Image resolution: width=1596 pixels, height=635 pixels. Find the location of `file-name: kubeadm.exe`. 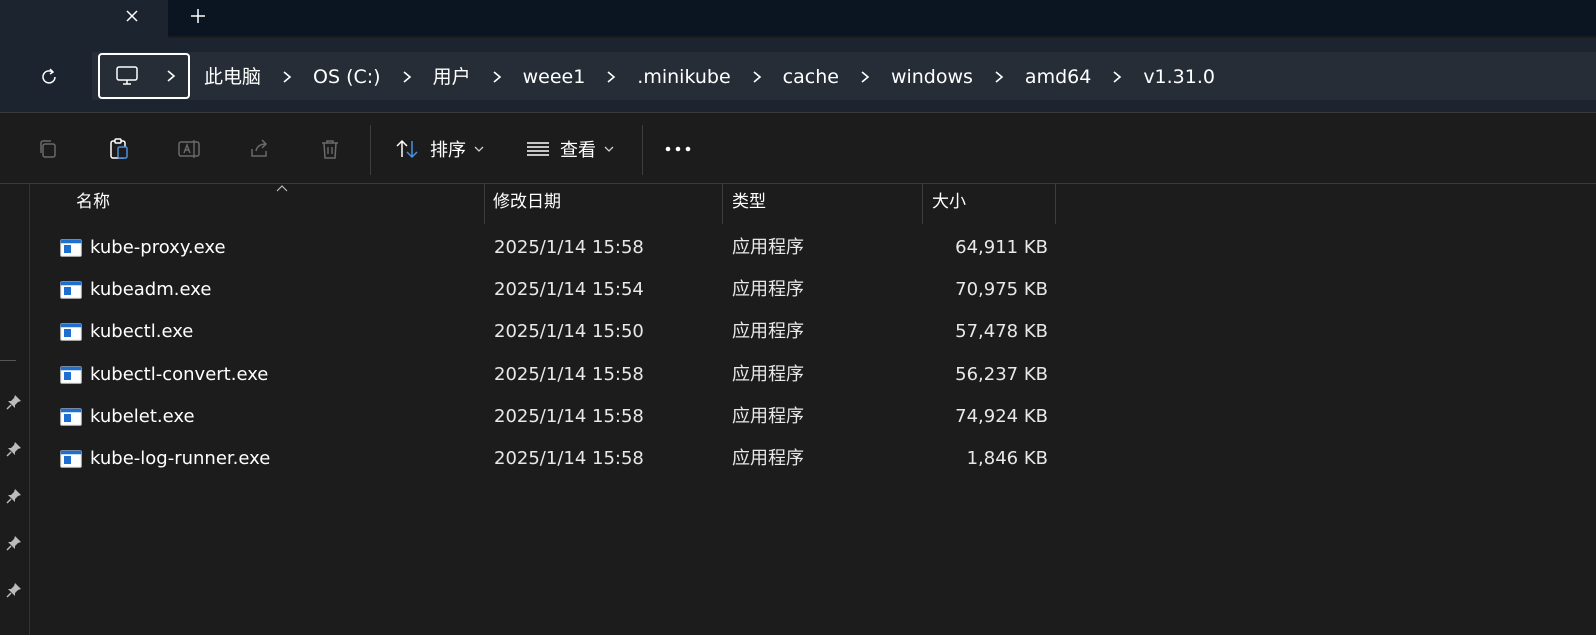

file-name: kubeadm.exe is located at coordinates (151, 289).